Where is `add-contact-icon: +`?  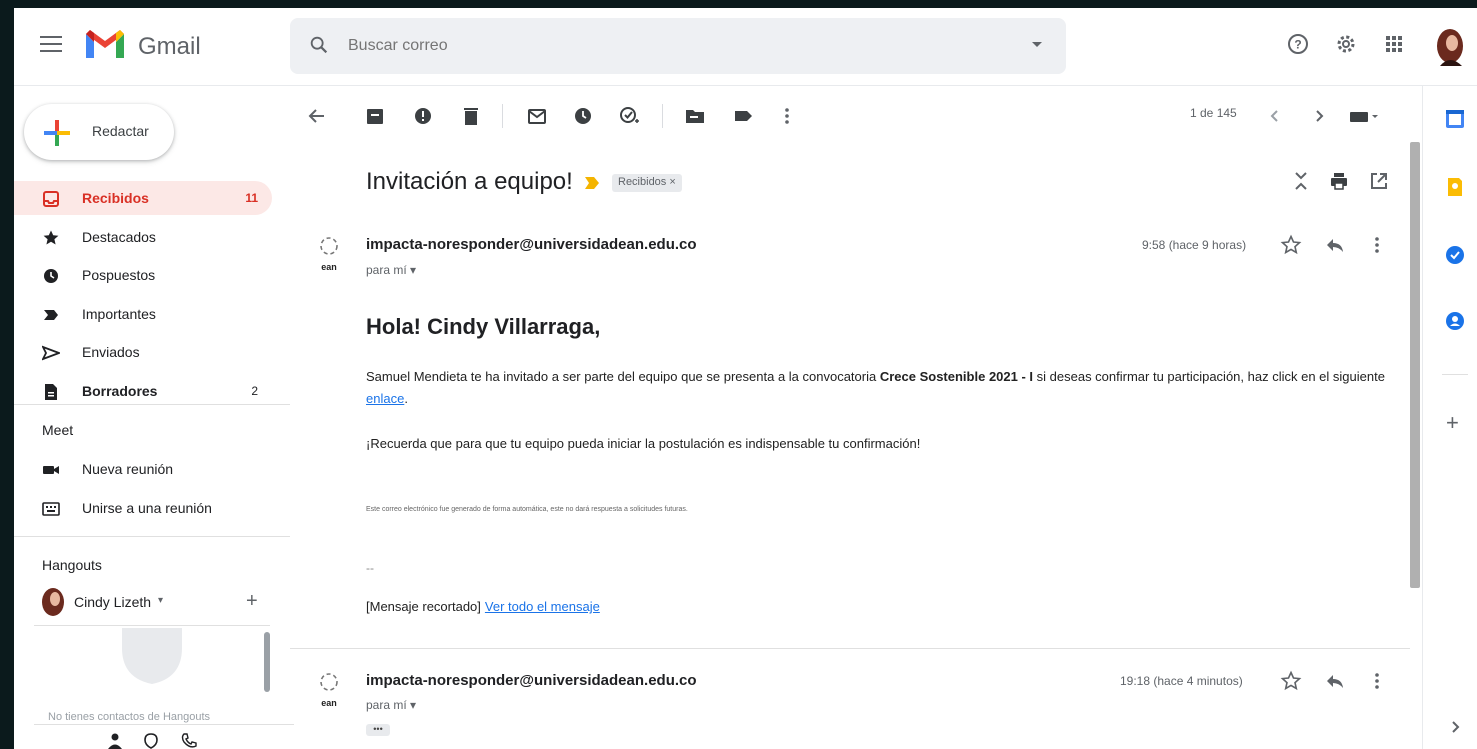 add-contact-icon: + is located at coordinates (252, 601).